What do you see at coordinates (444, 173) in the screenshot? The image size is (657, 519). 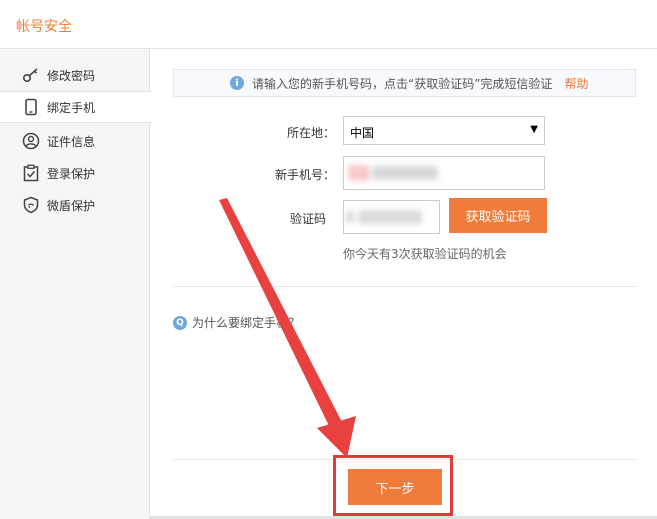 I see `phone-input` at bounding box center [444, 173].